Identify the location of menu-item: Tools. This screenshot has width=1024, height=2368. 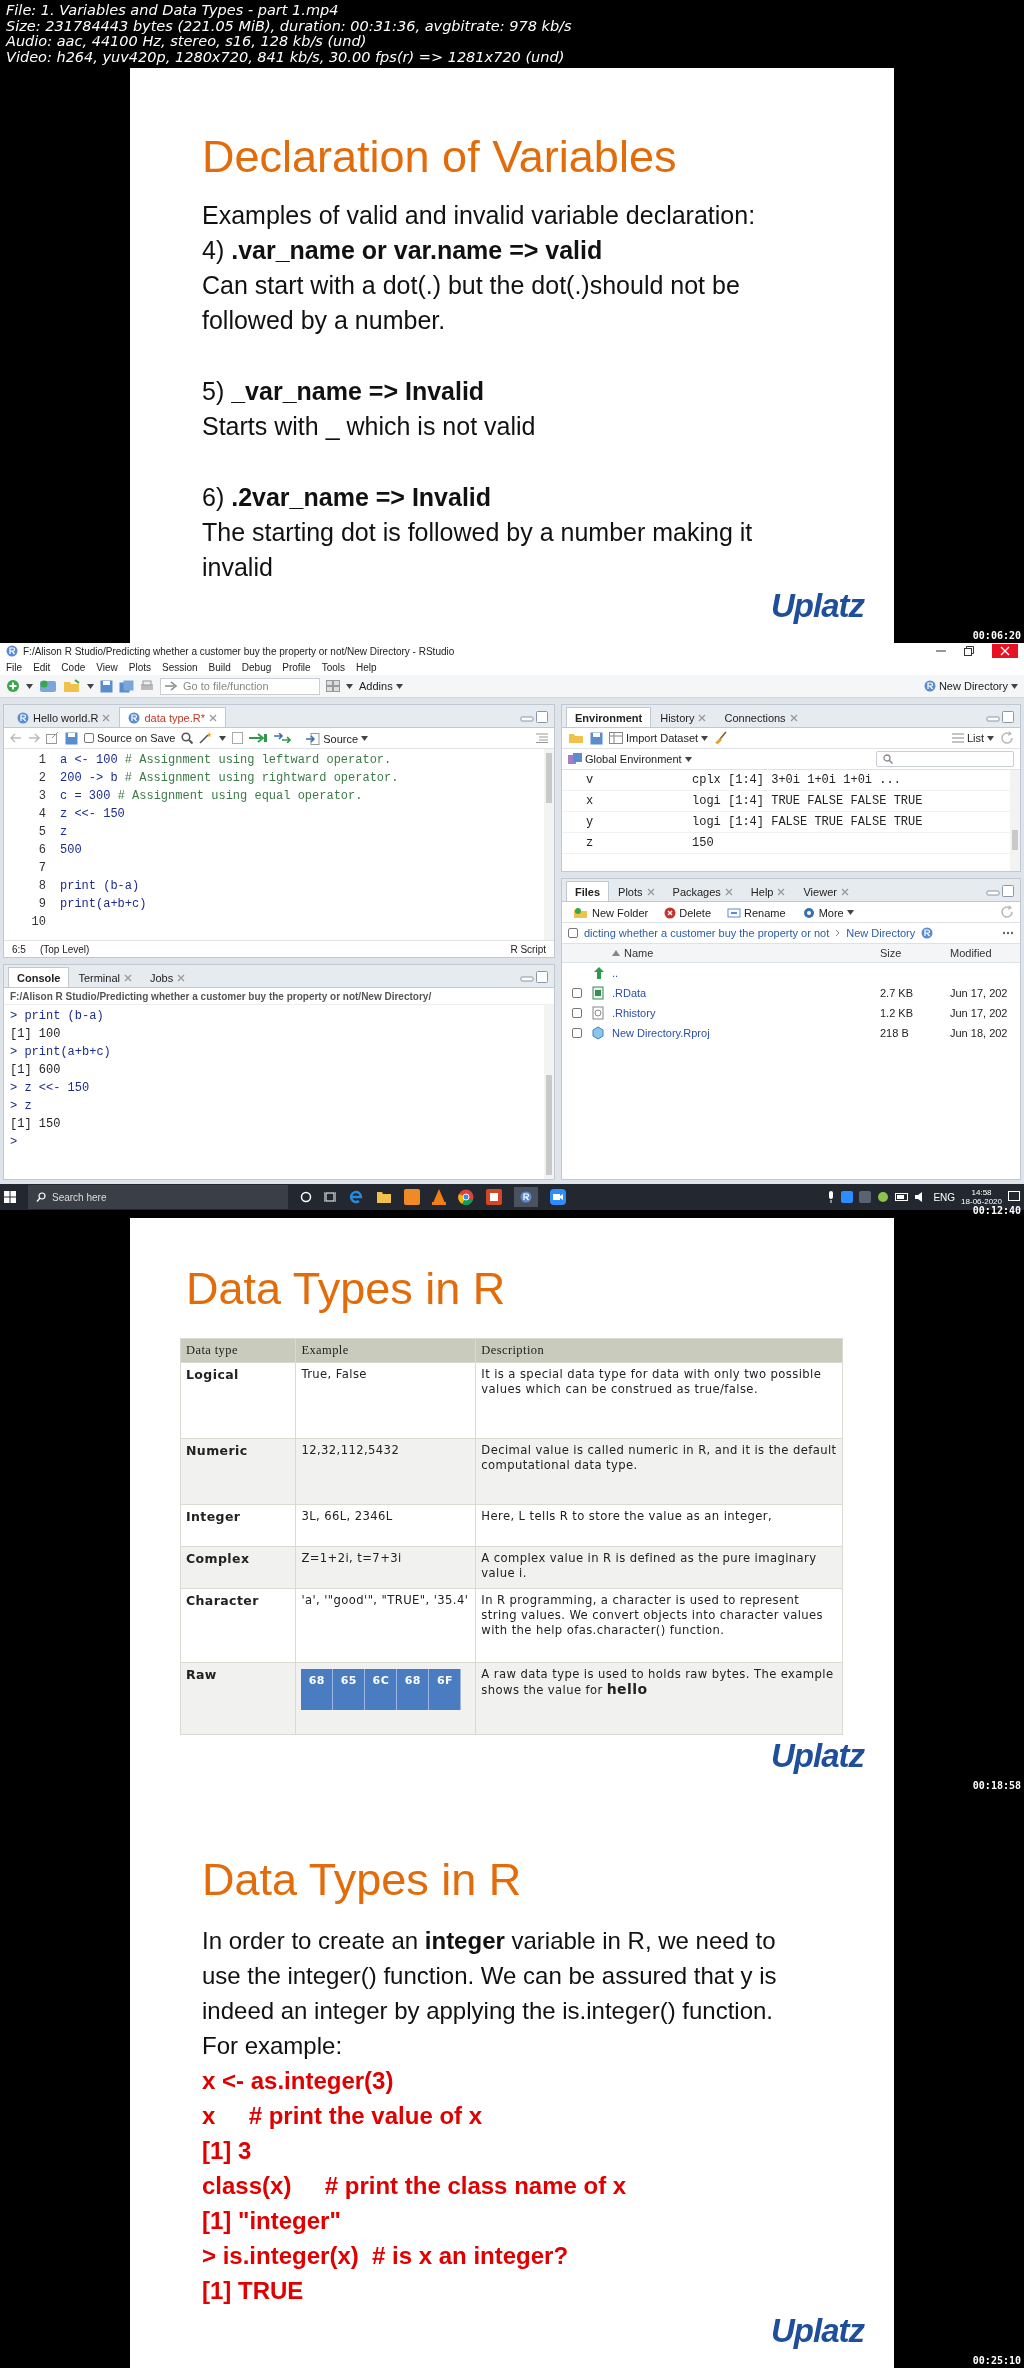
(333, 667).